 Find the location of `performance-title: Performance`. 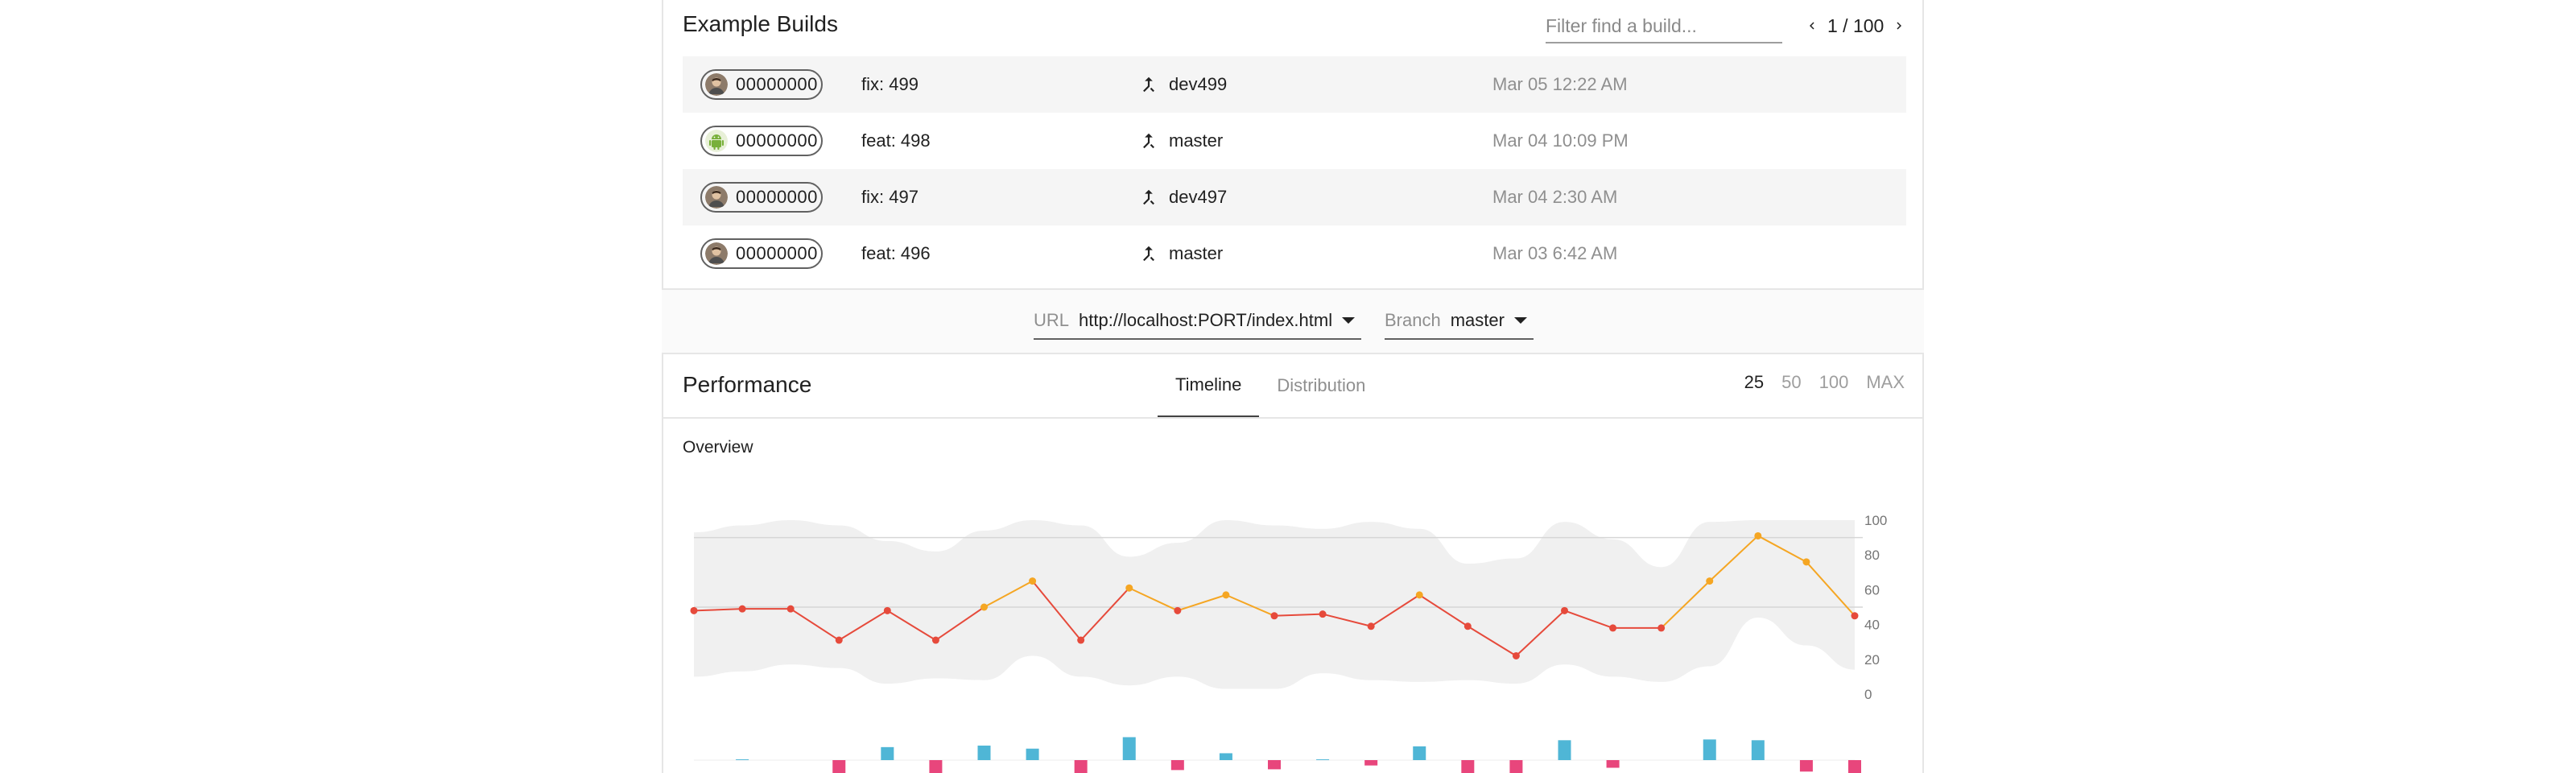

performance-title: Performance is located at coordinates (747, 384).